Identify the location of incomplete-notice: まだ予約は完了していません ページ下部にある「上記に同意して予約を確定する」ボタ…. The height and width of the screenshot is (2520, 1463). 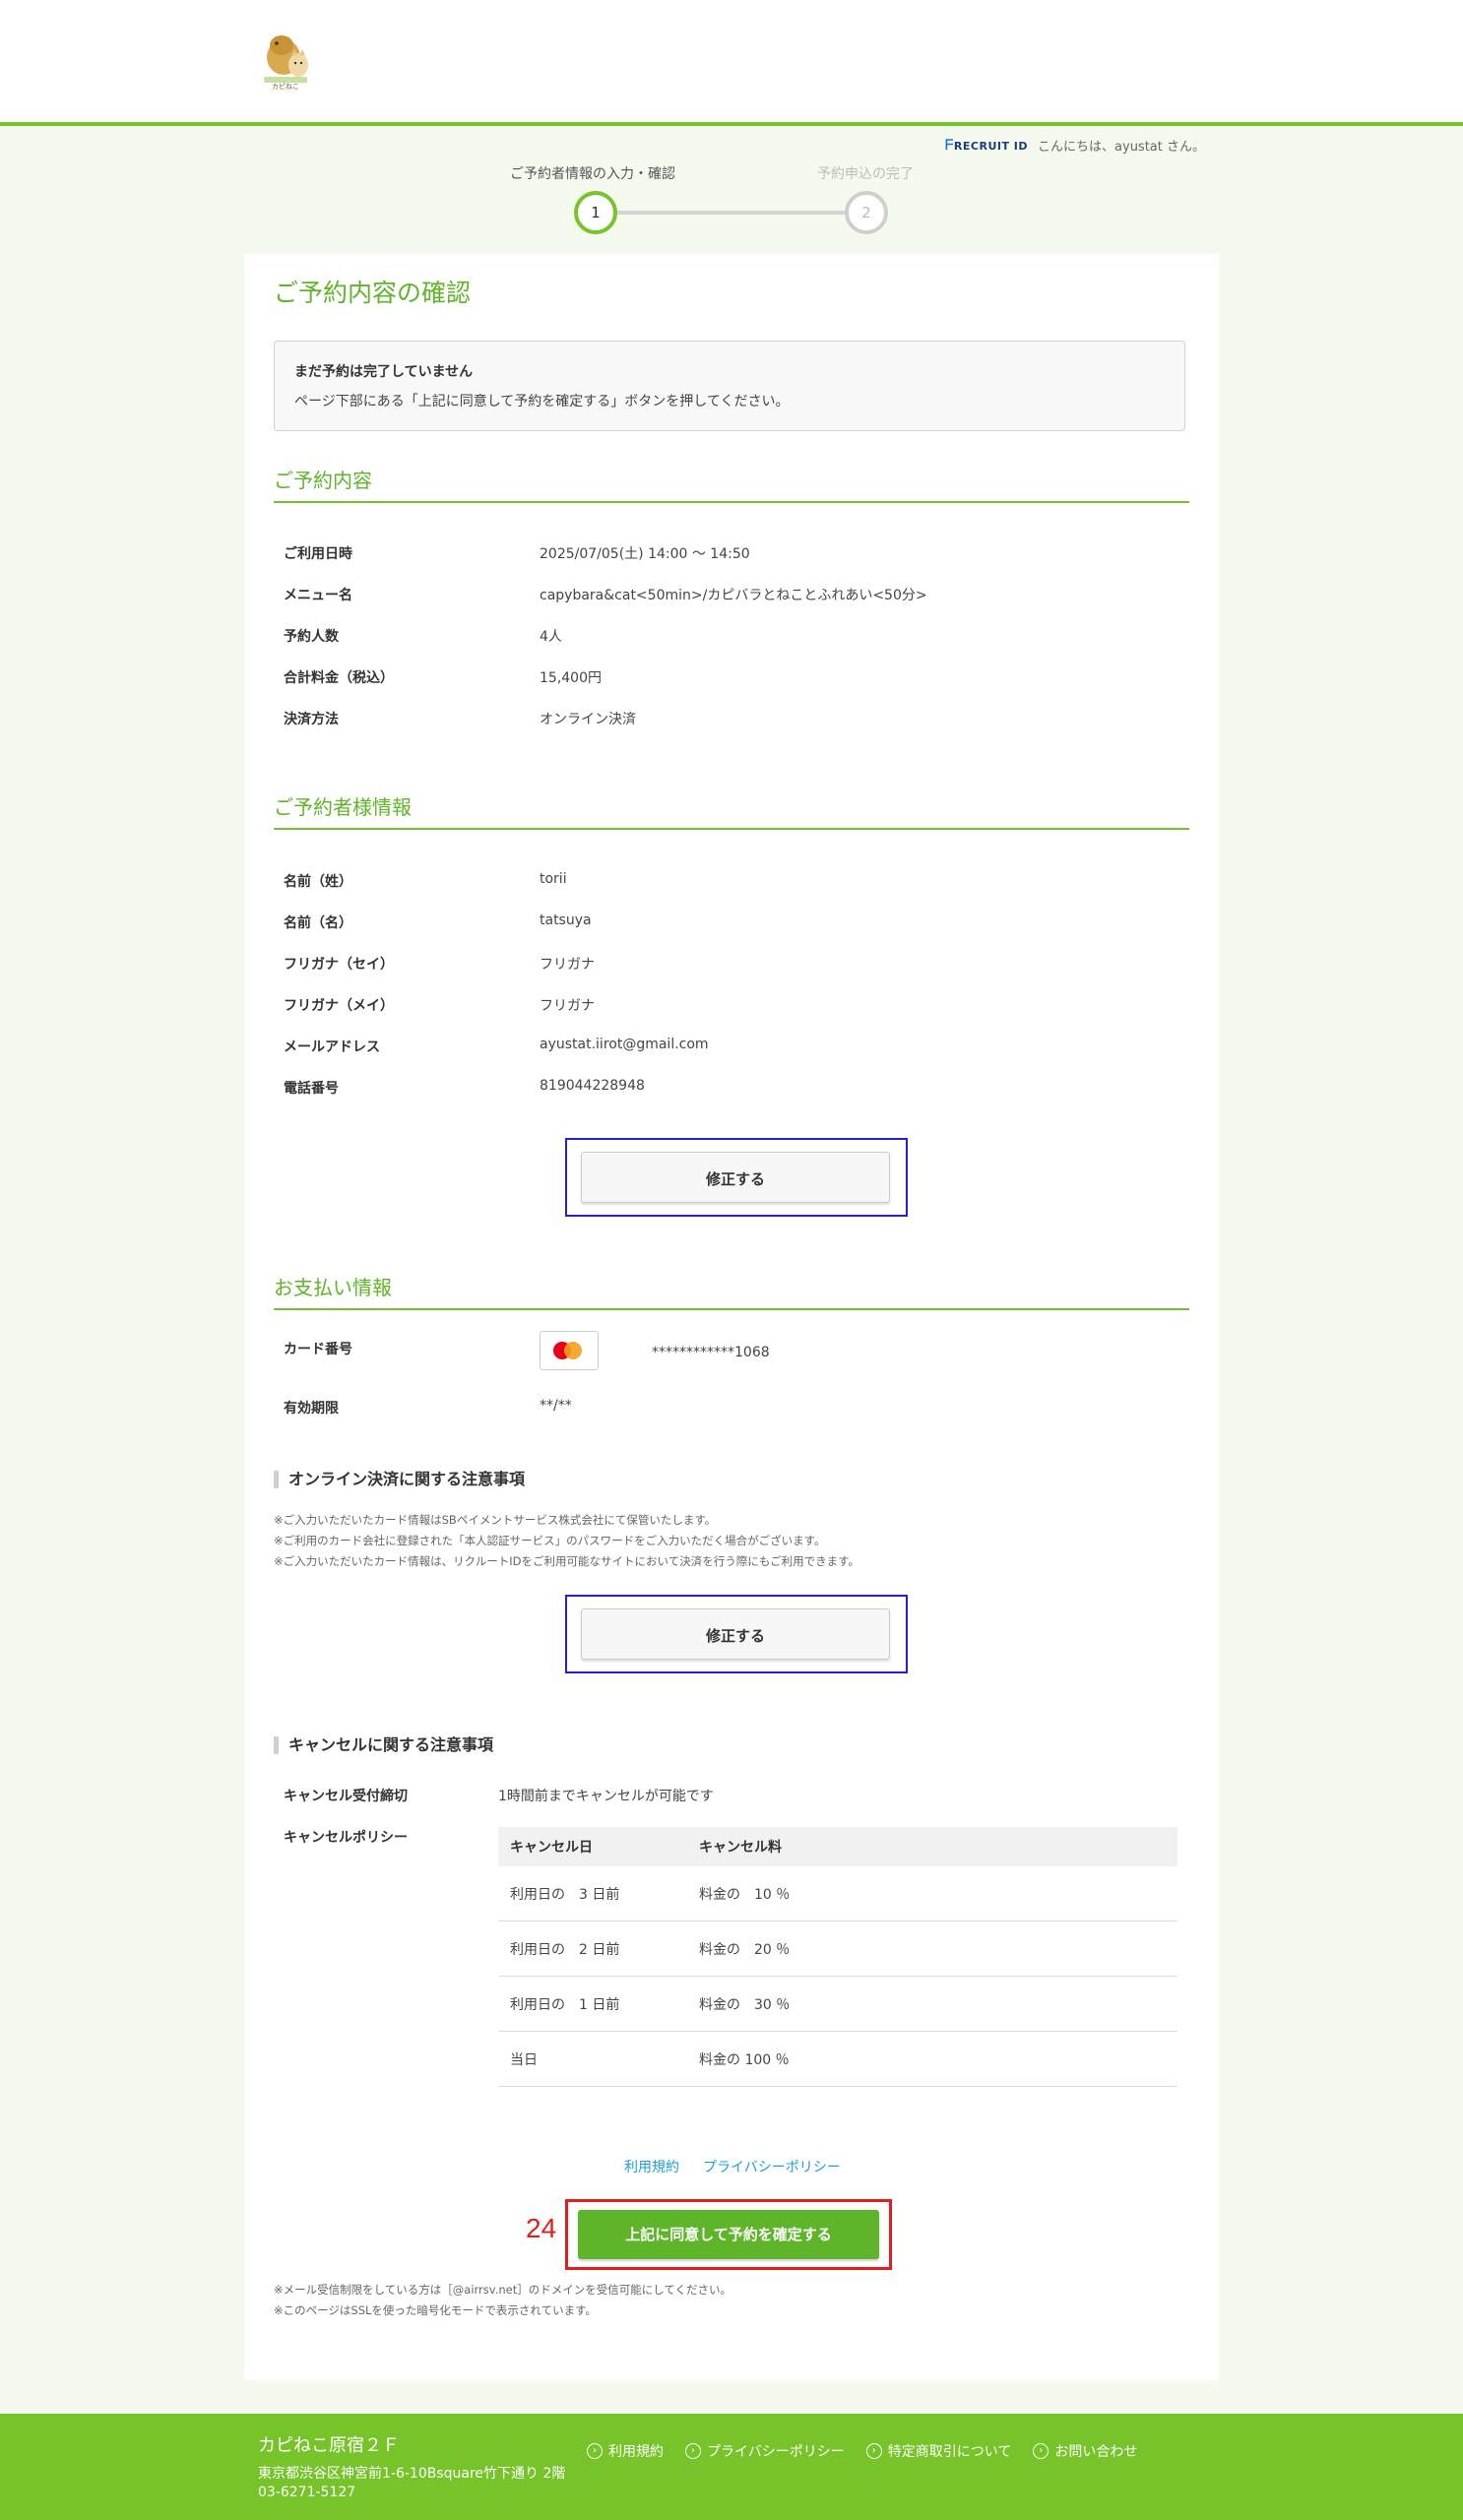
(729, 386).